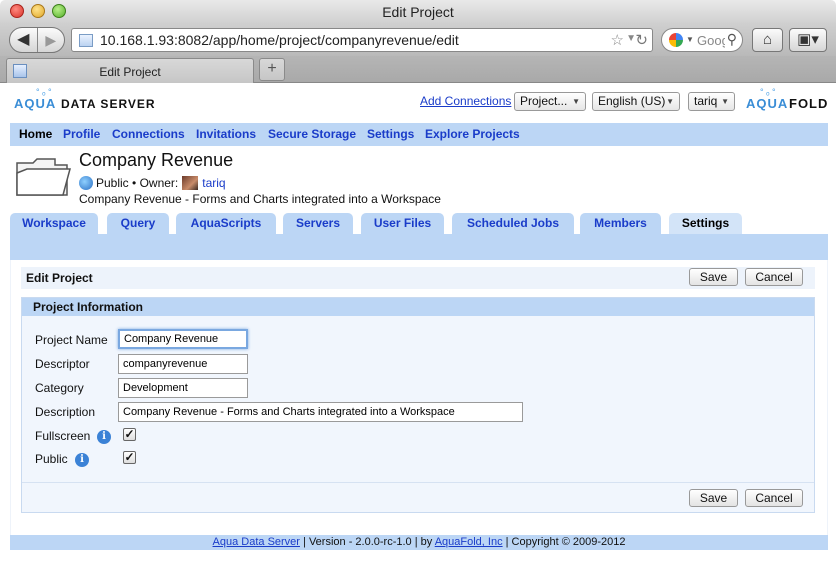 Image resolution: width=836 pixels, height=586 pixels. I want to click on close-window-button, so click(17, 11).